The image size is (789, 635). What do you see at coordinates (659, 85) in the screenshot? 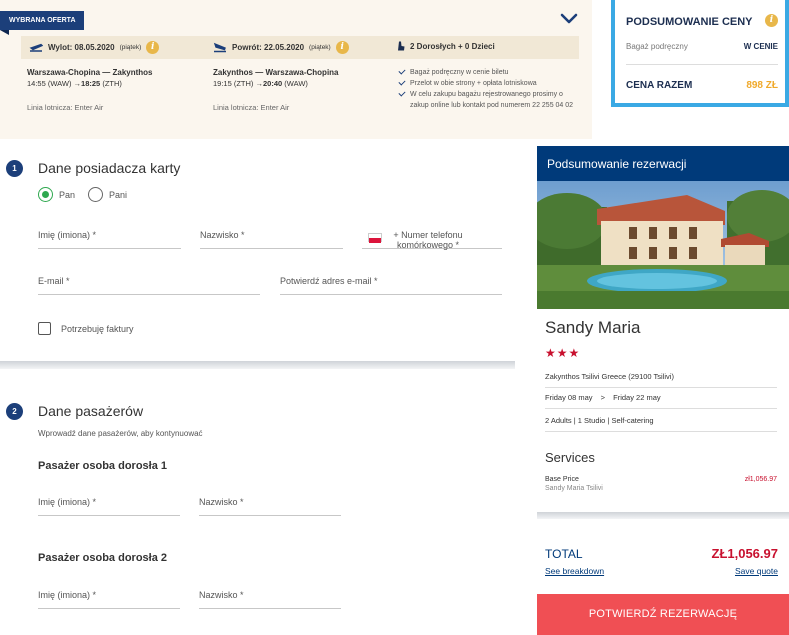
I see `total-price-label: CENA RAZEM` at bounding box center [659, 85].